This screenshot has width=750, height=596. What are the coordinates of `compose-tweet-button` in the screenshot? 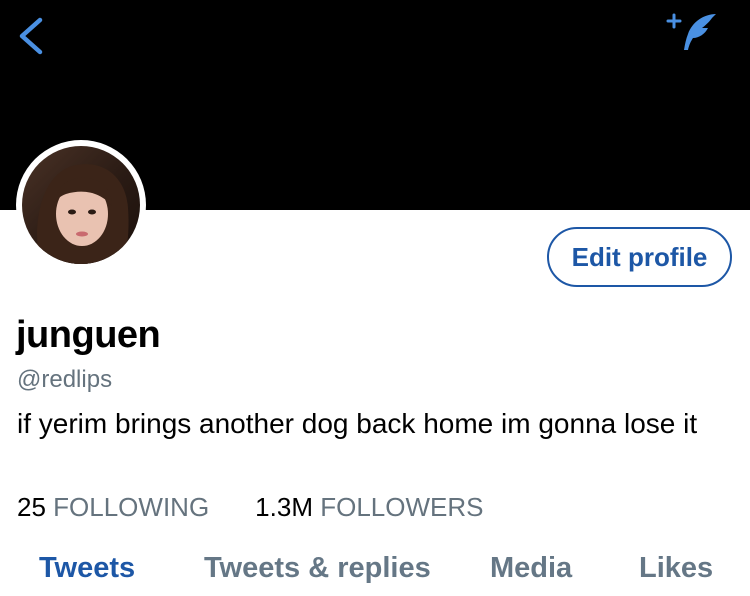 It's located at (694, 32).